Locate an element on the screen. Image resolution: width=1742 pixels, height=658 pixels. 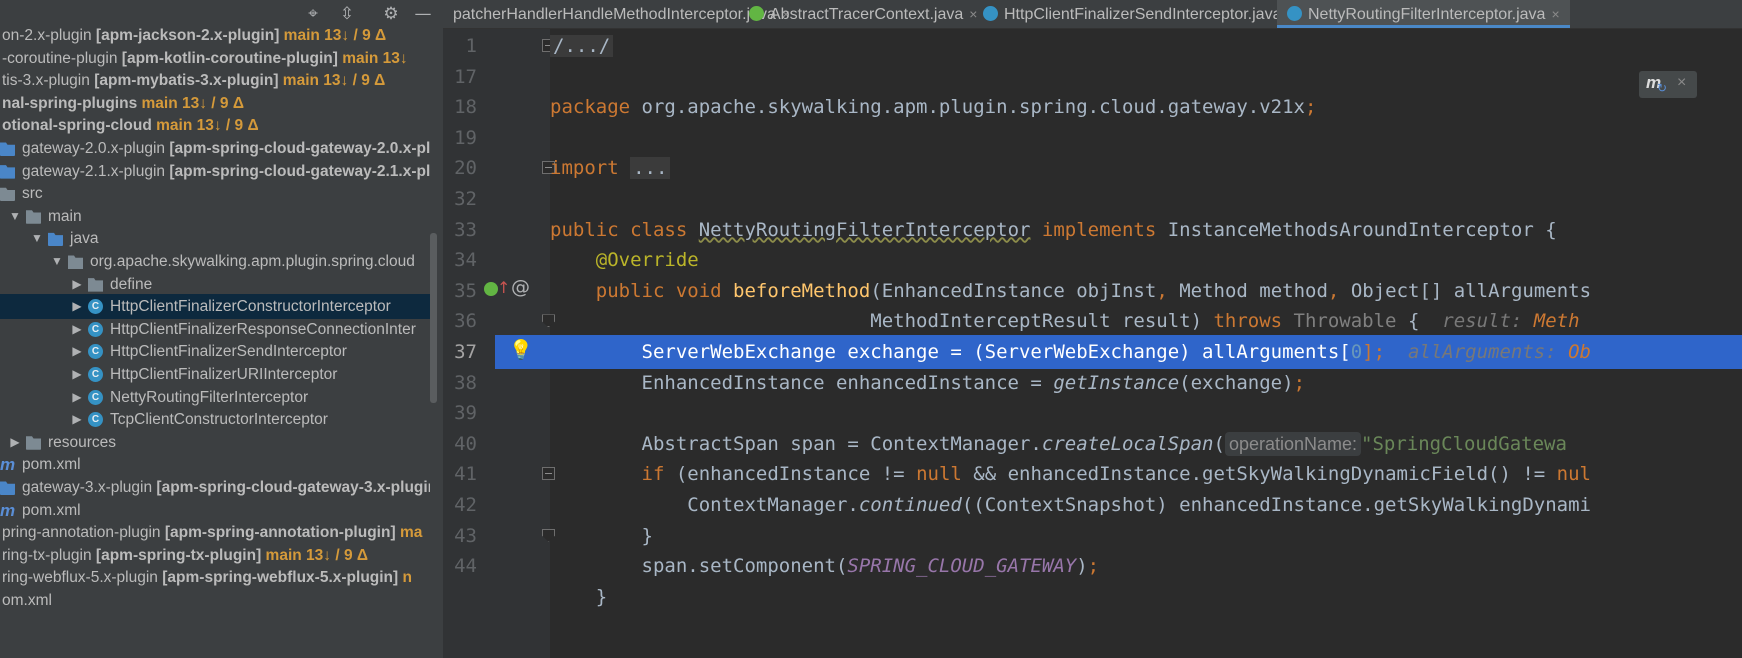
gutter-line: 1 is located at coordinates (499, 46).